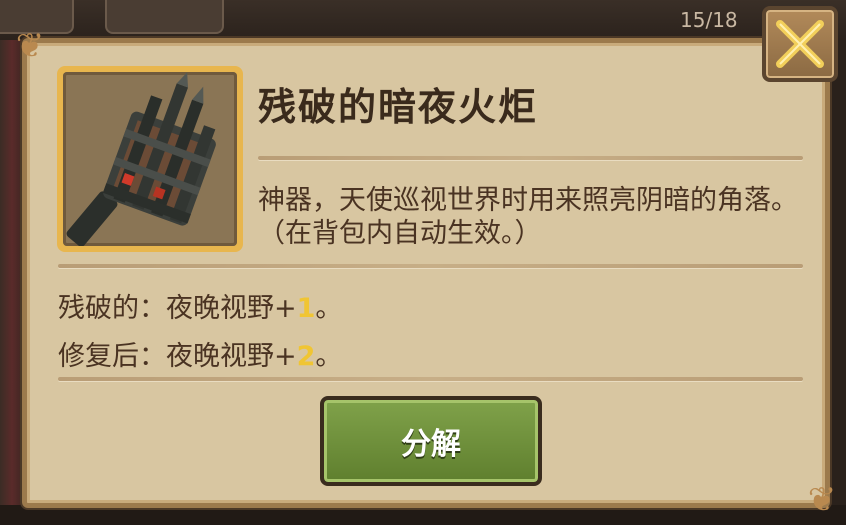 The width and height of the screenshot is (846, 525). I want to click on close-button, so click(800, 44).